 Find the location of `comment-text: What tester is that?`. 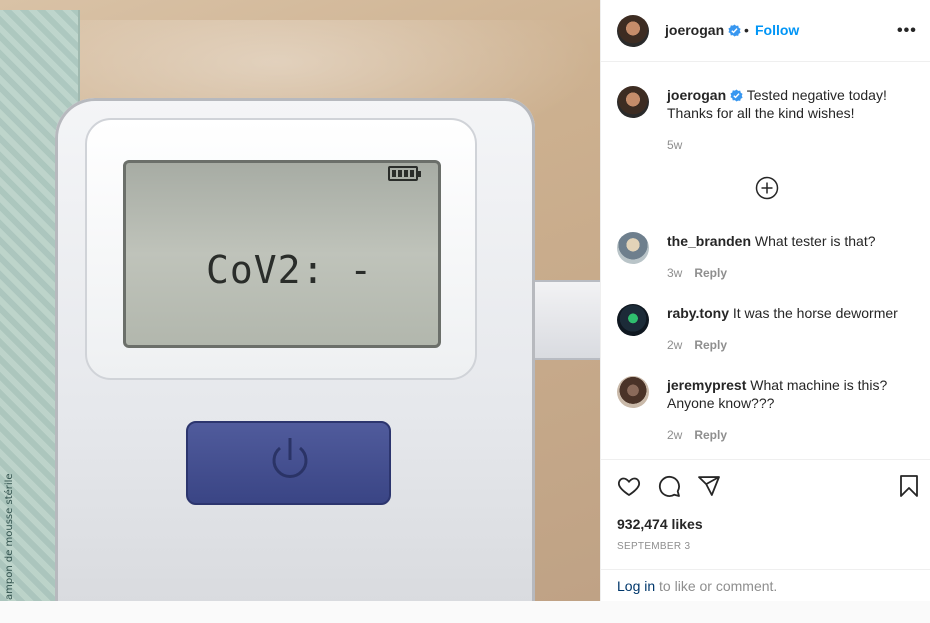

comment-text: What tester is that? is located at coordinates (815, 241).